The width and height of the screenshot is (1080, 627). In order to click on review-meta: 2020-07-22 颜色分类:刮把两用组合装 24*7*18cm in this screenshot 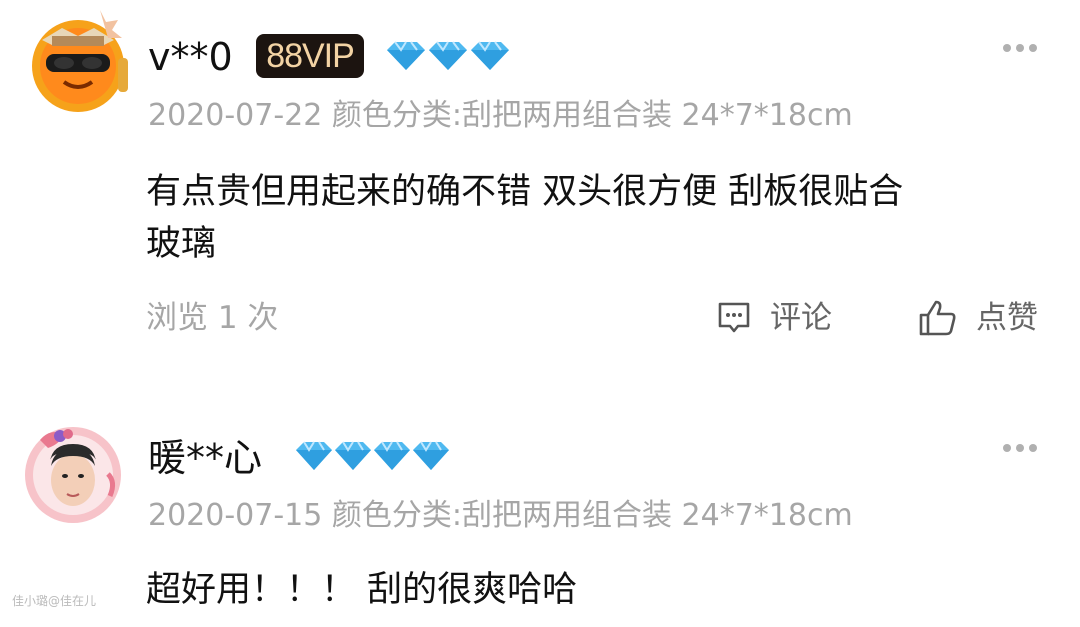, I will do `click(500, 116)`.